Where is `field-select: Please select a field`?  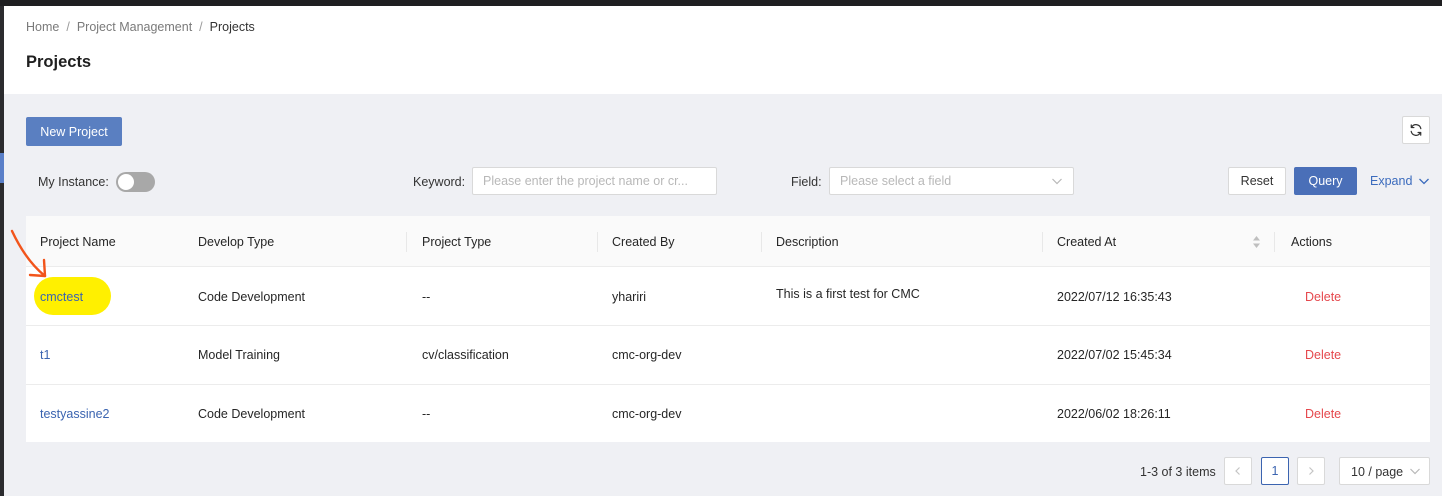 field-select: Please select a field is located at coordinates (951, 181).